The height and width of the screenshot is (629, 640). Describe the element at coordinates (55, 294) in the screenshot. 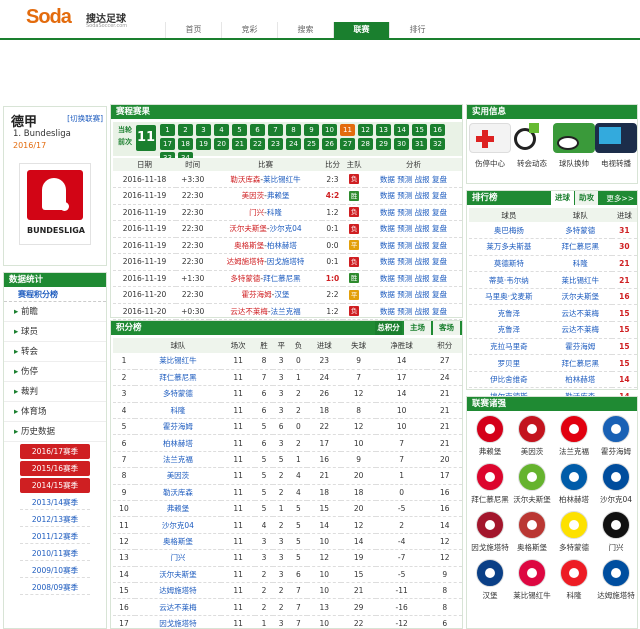

I see `standings-link: 赛程积分榜` at that location.